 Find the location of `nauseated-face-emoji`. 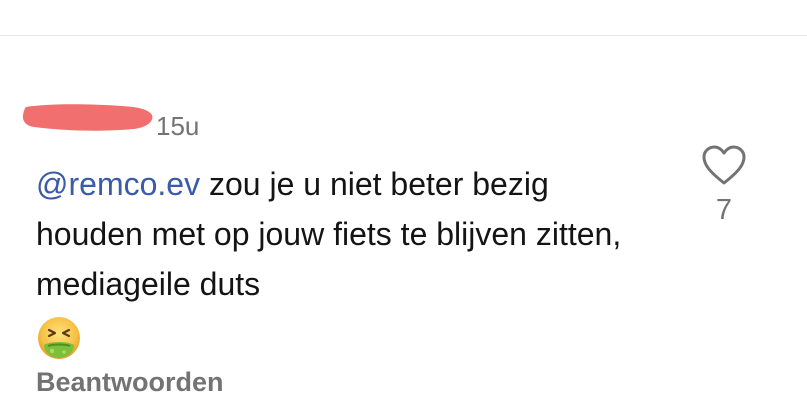

nauseated-face-emoji is located at coordinates (59, 338).